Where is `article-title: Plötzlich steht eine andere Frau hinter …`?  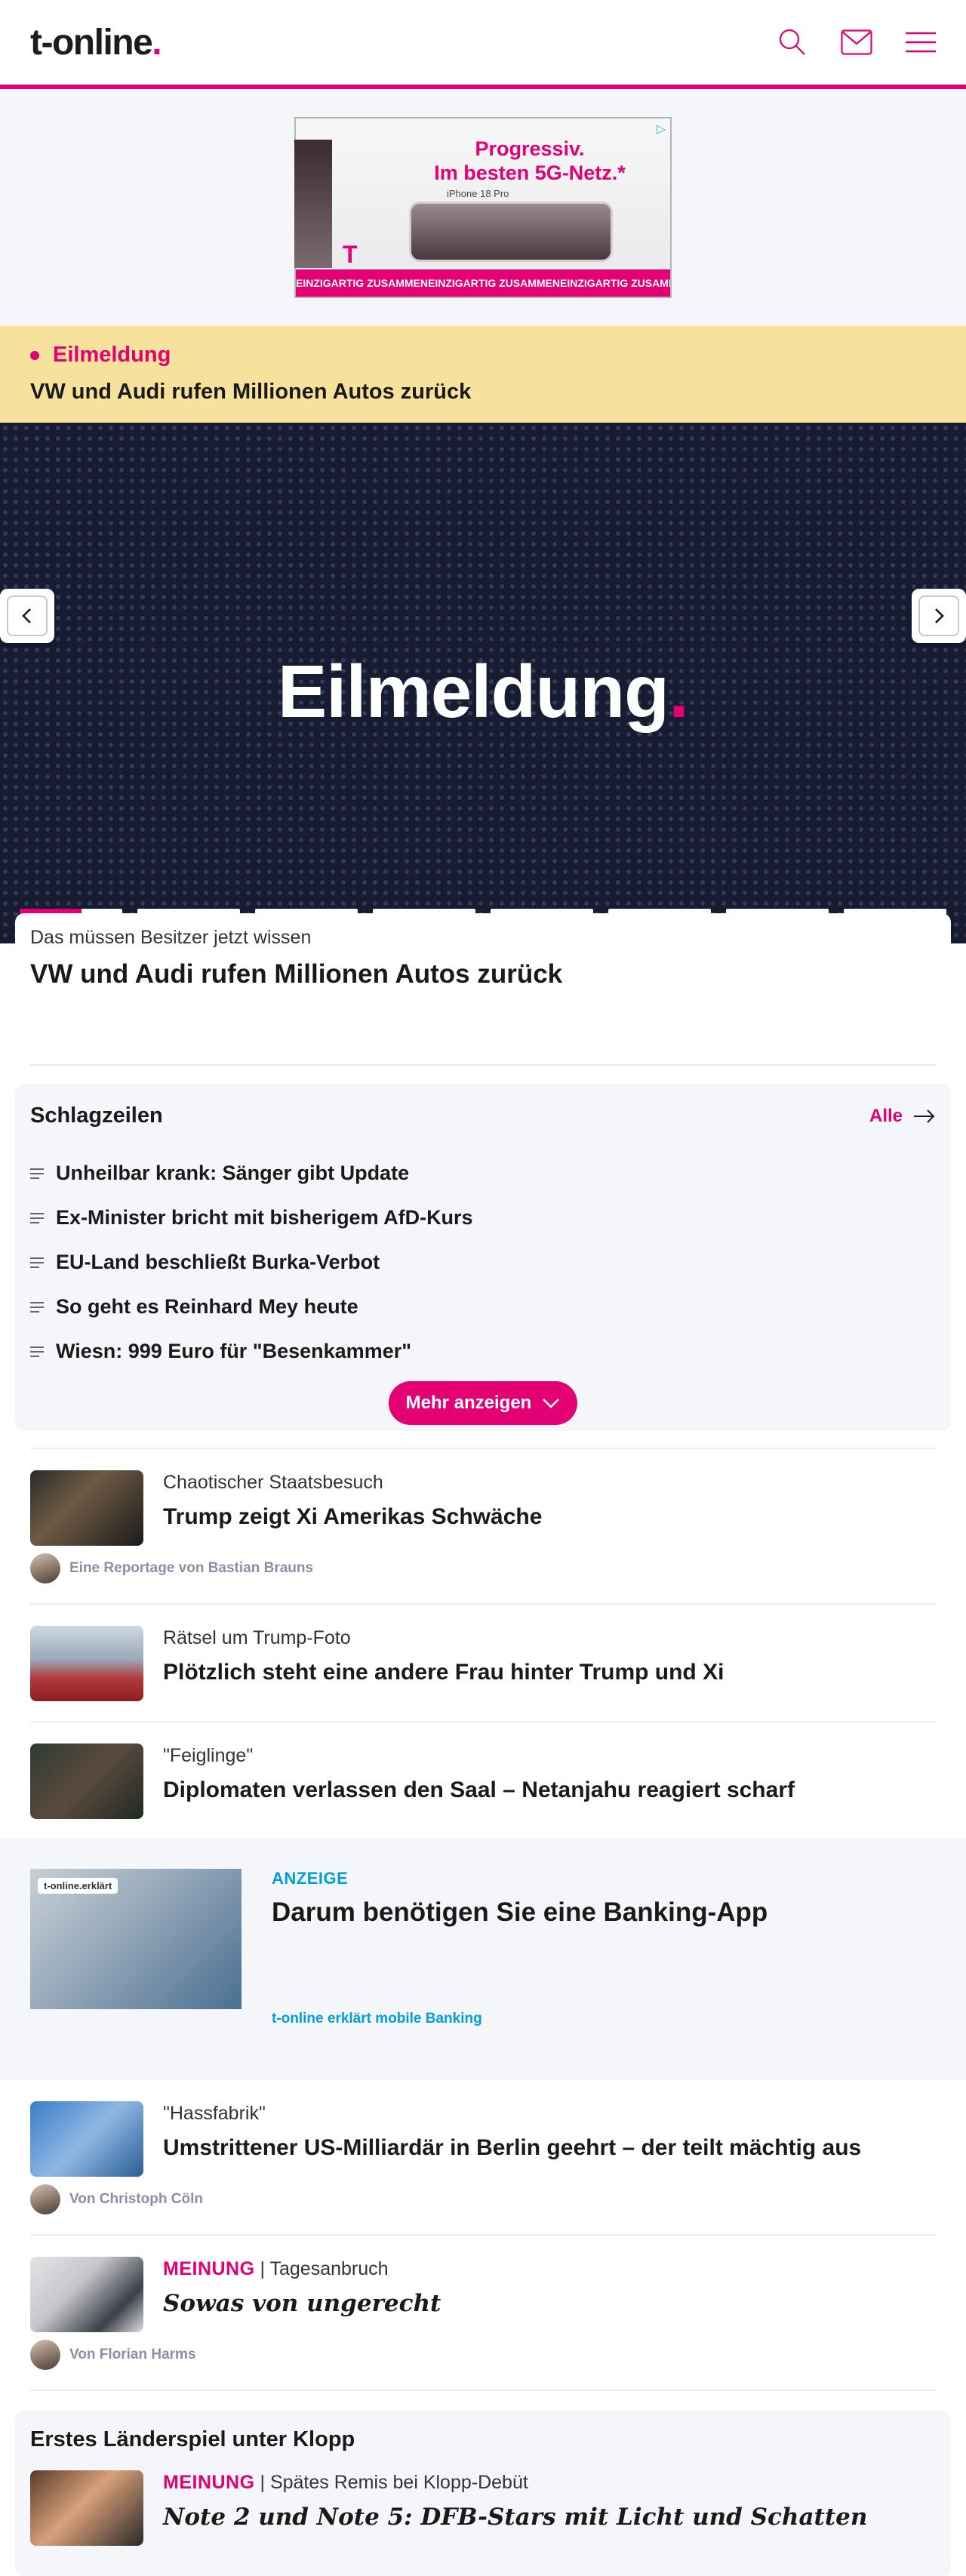
article-title: Plötzlich steht eine andere Frau hinter … is located at coordinates (443, 1672).